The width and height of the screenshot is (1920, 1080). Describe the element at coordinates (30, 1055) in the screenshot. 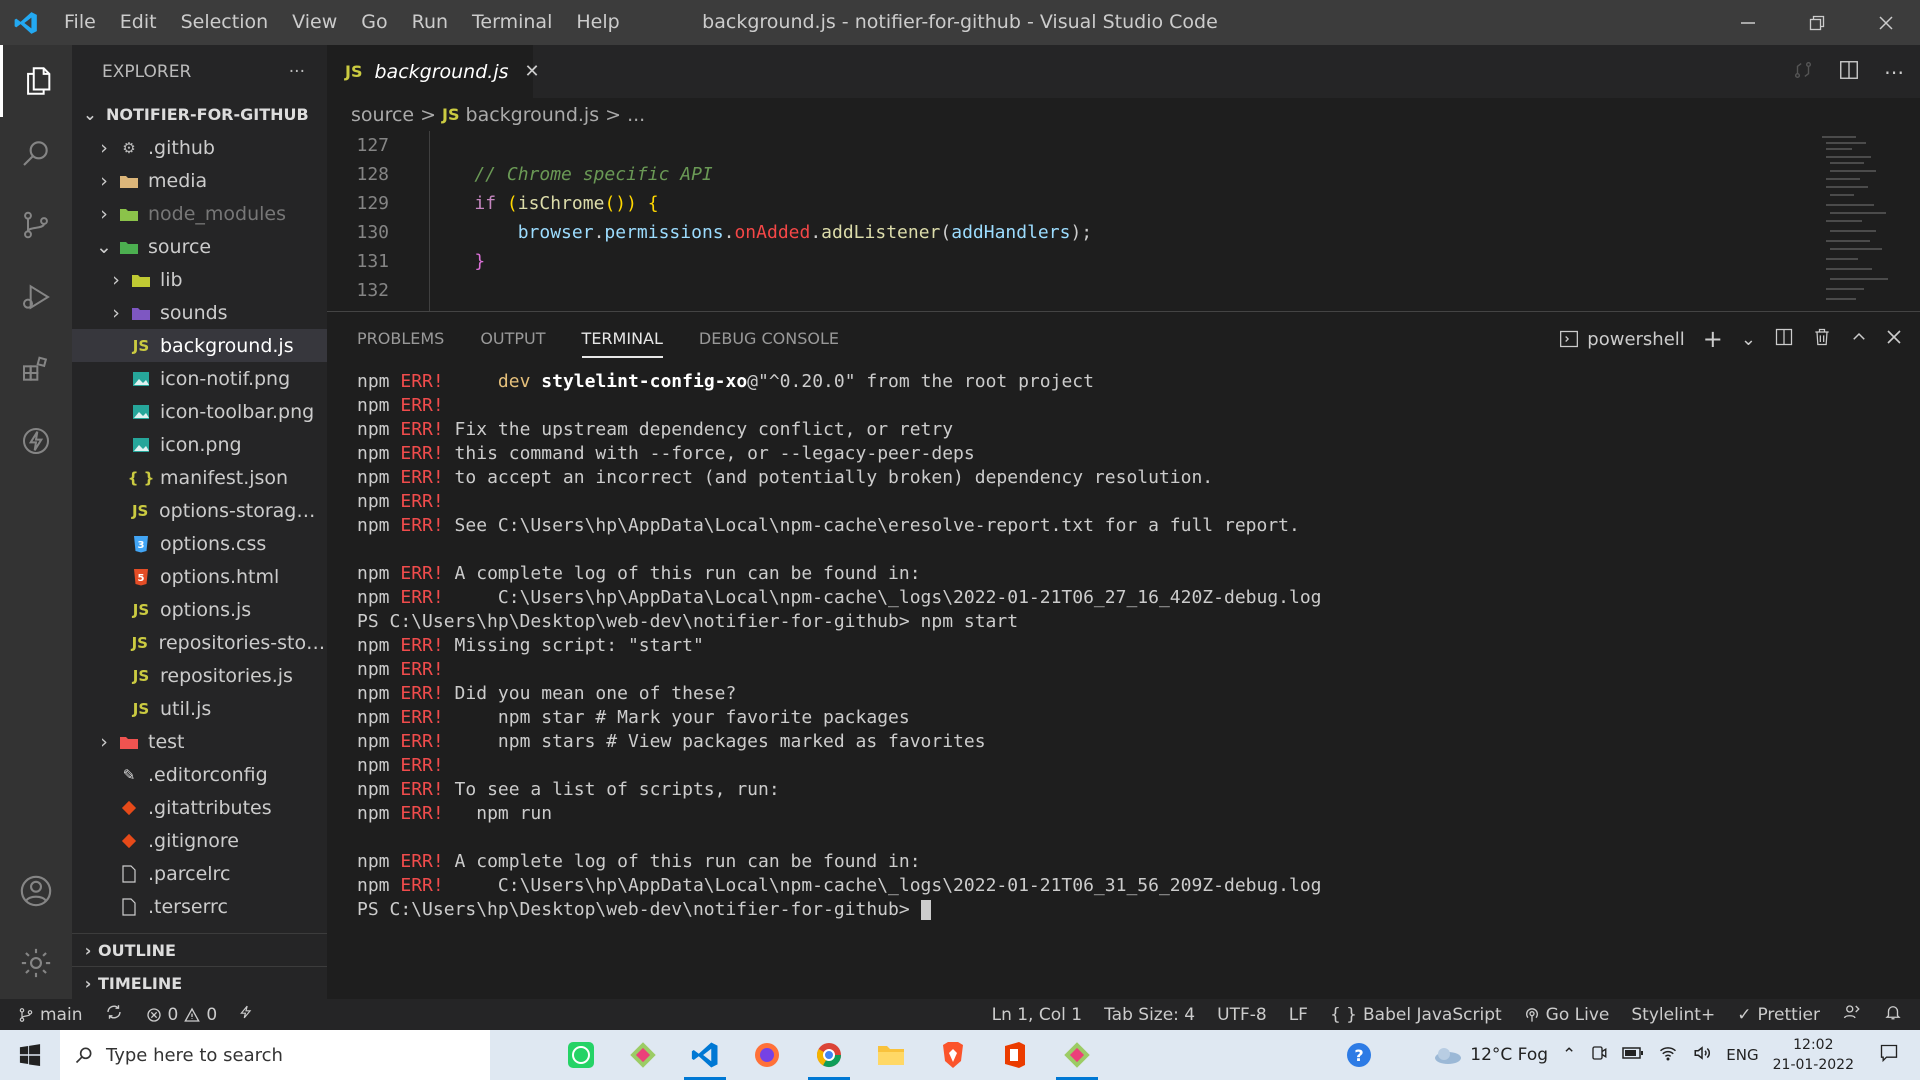

I see `start-button` at that location.